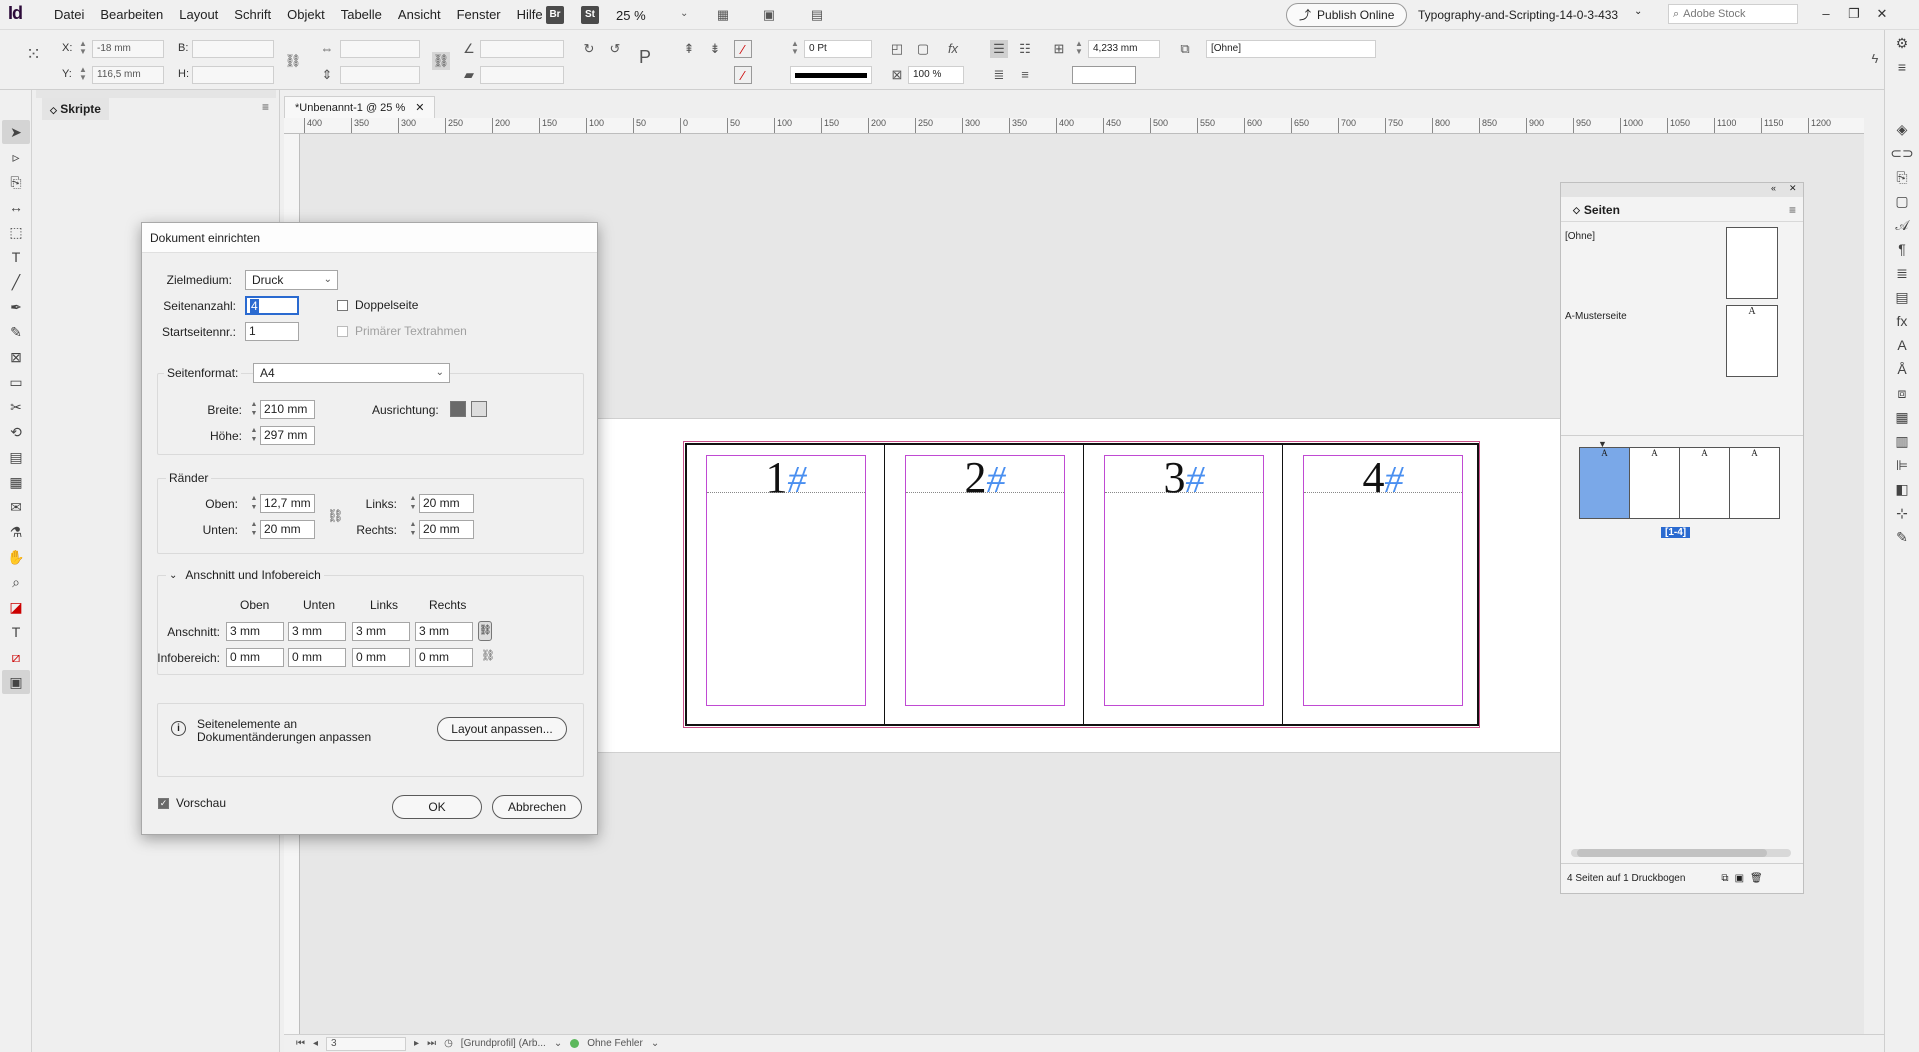 Image resolution: width=1919 pixels, height=1052 pixels. I want to click on transform-icon: ⊹, so click(1902, 513).